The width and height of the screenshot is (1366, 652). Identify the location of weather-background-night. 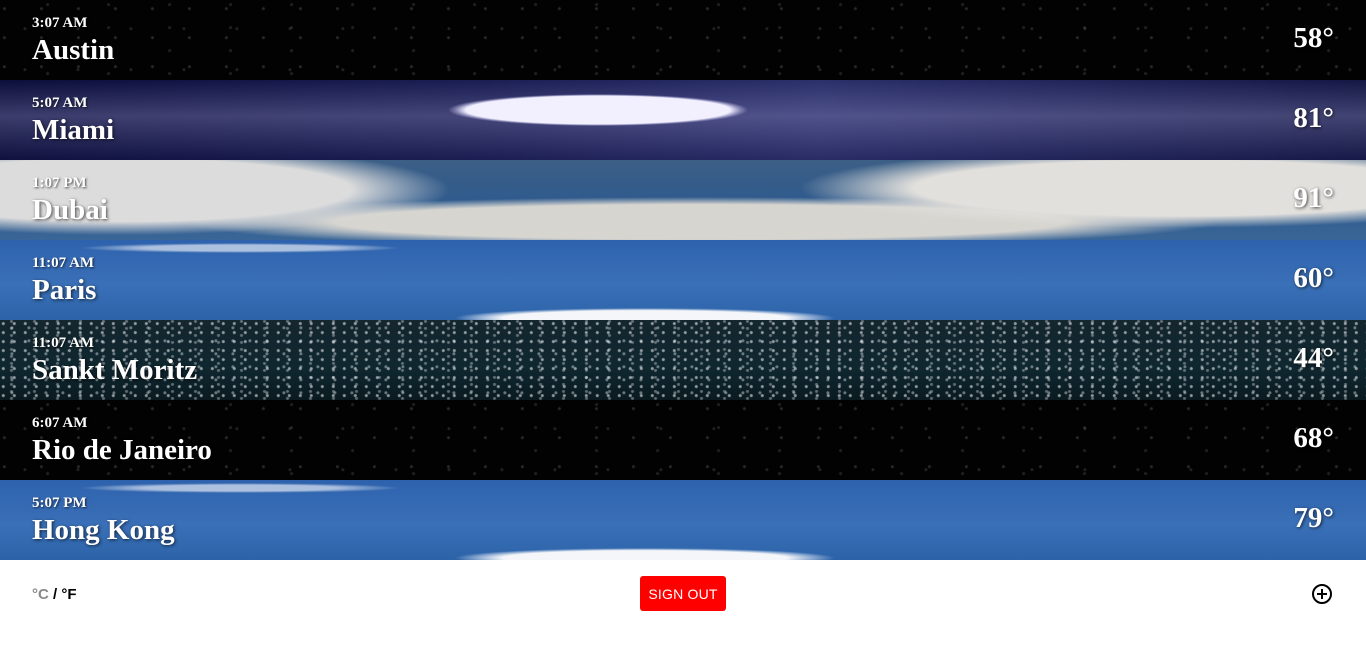
(683, 40).